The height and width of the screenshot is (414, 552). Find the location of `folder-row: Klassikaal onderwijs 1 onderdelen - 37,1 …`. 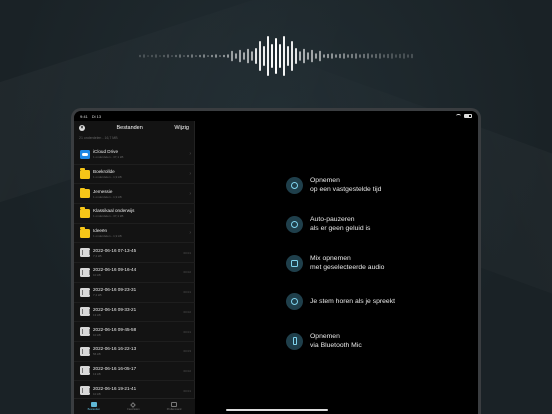

folder-row: Klassikaal onderwijs 1 onderdelen - 37,1 … is located at coordinates (134, 214).